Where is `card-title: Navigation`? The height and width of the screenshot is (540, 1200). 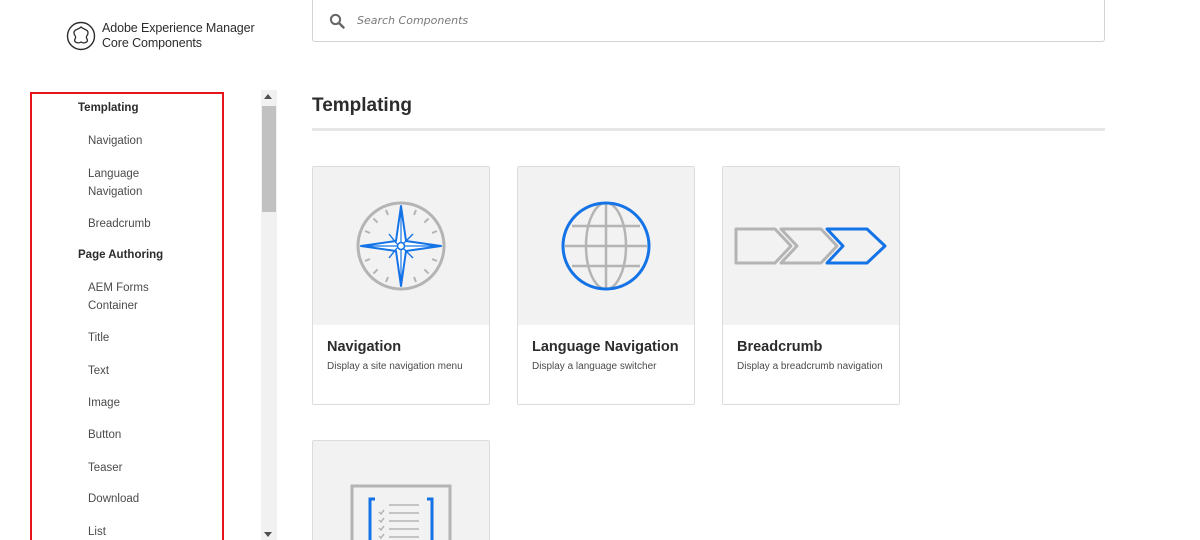
card-title: Navigation is located at coordinates (364, 347).